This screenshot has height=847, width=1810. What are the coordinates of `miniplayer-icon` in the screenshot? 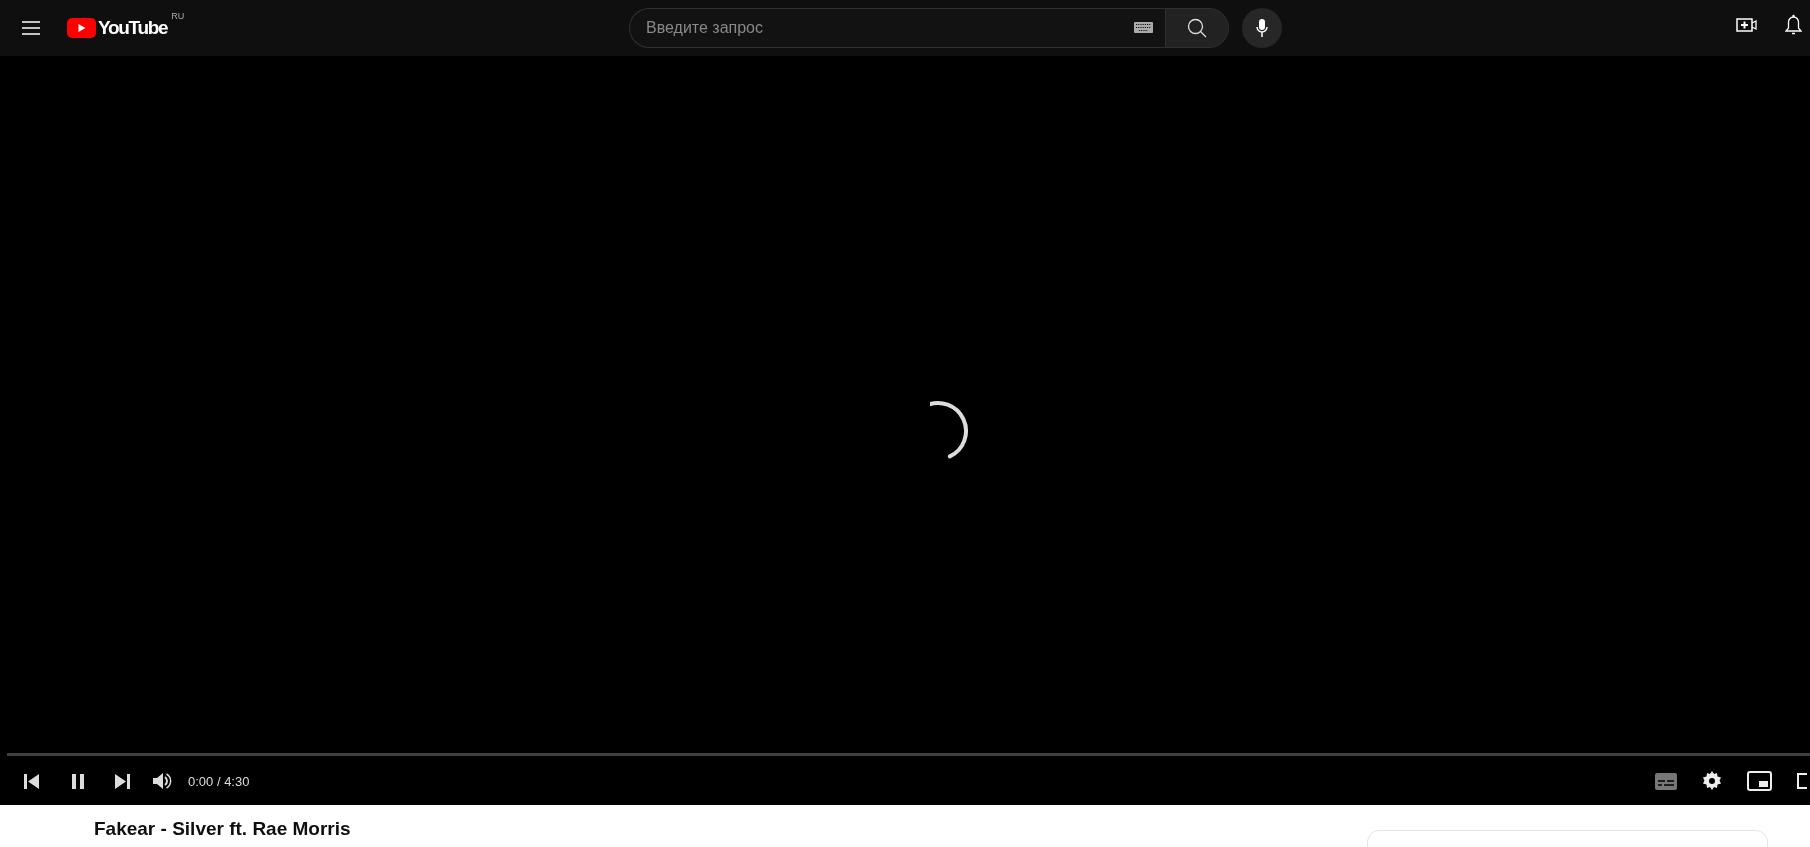 It's located at (1759, 781).